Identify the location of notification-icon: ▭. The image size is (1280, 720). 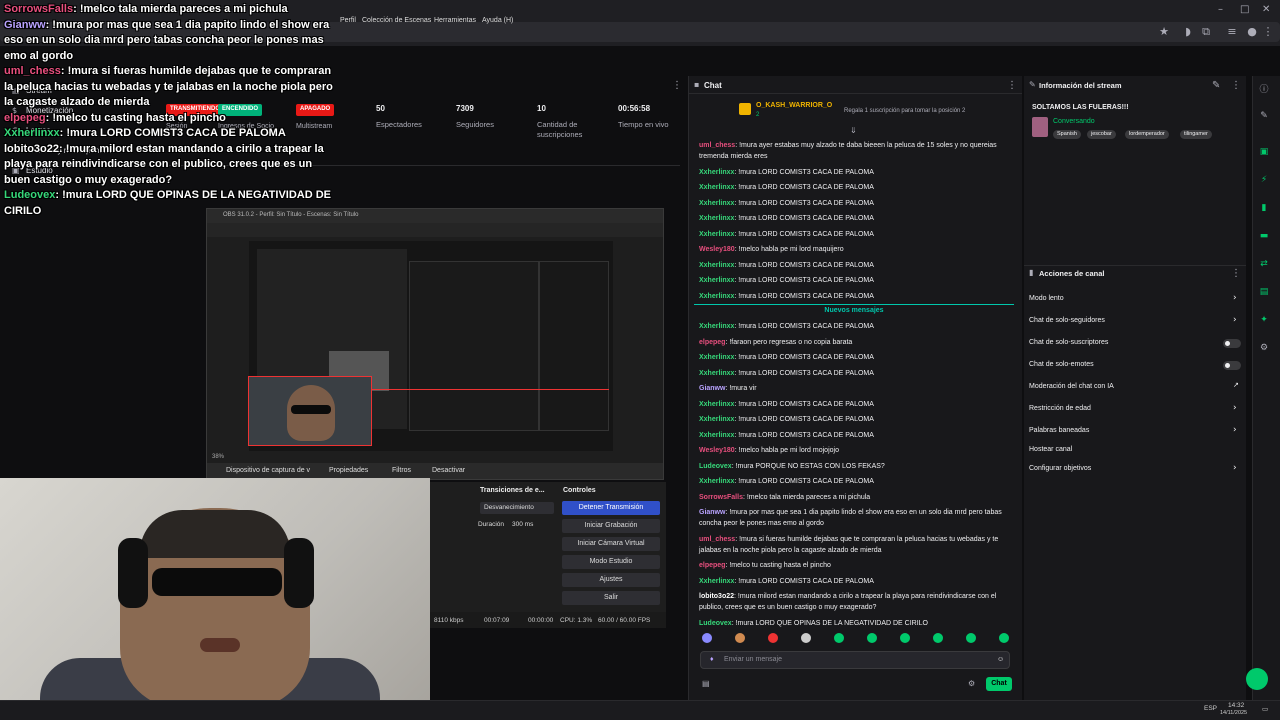
(1265, 709).